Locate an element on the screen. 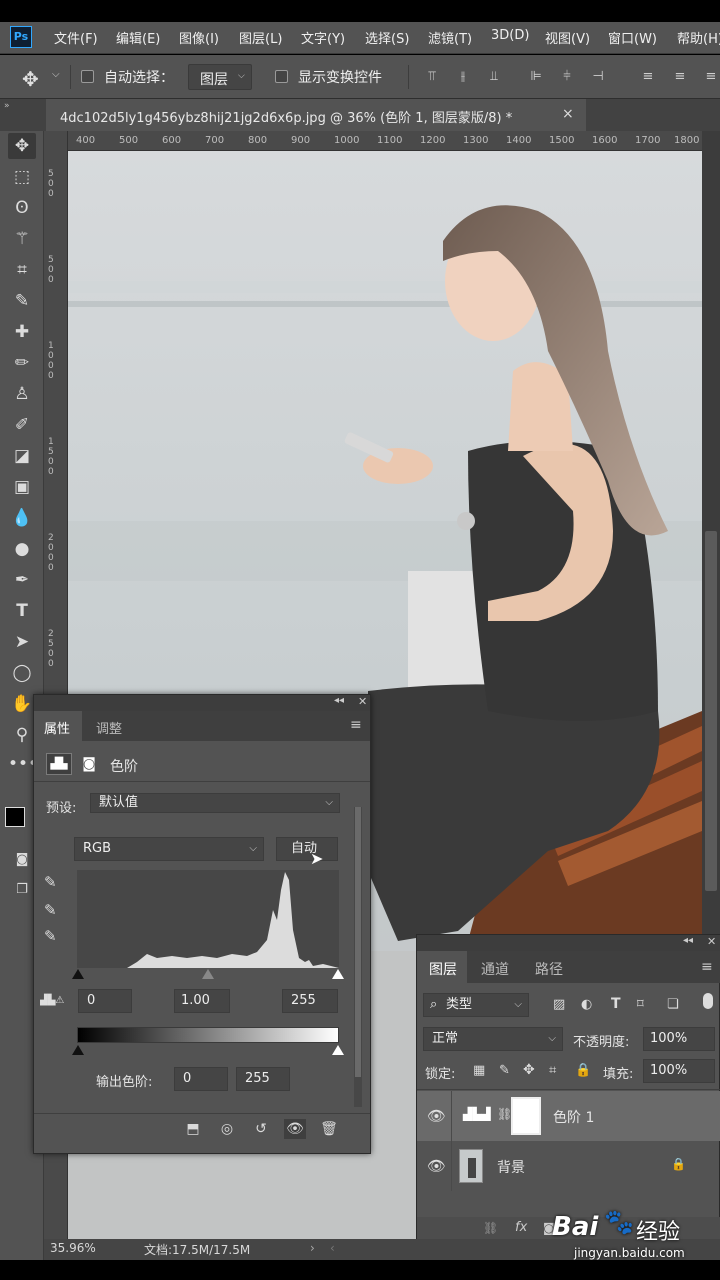  healing-brush-tool-icon: ✚ is located at coordinates (22, 332).